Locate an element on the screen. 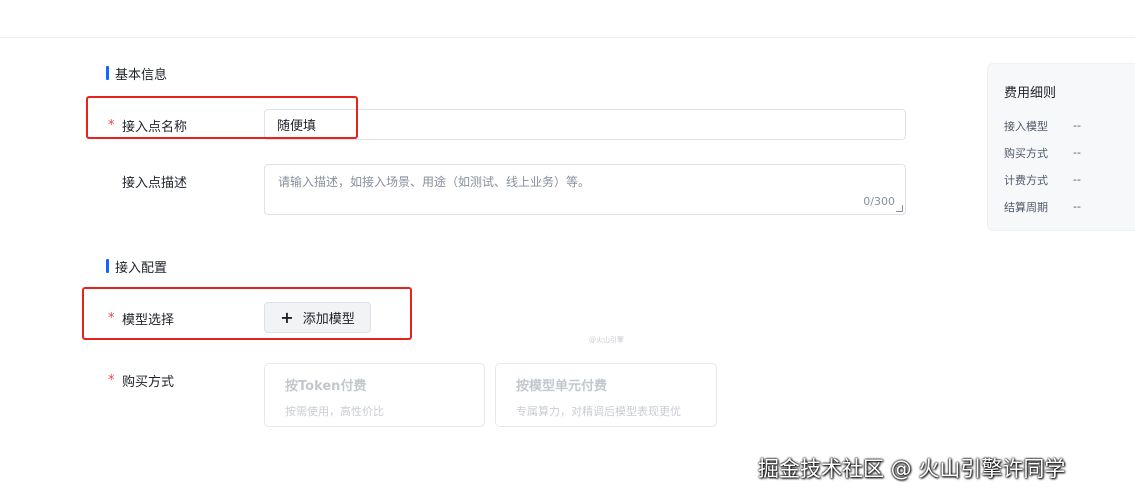 This screenshot has height=499, width=1135. fee-row: 购买方式 -- is located at coordinates (1067, 152).